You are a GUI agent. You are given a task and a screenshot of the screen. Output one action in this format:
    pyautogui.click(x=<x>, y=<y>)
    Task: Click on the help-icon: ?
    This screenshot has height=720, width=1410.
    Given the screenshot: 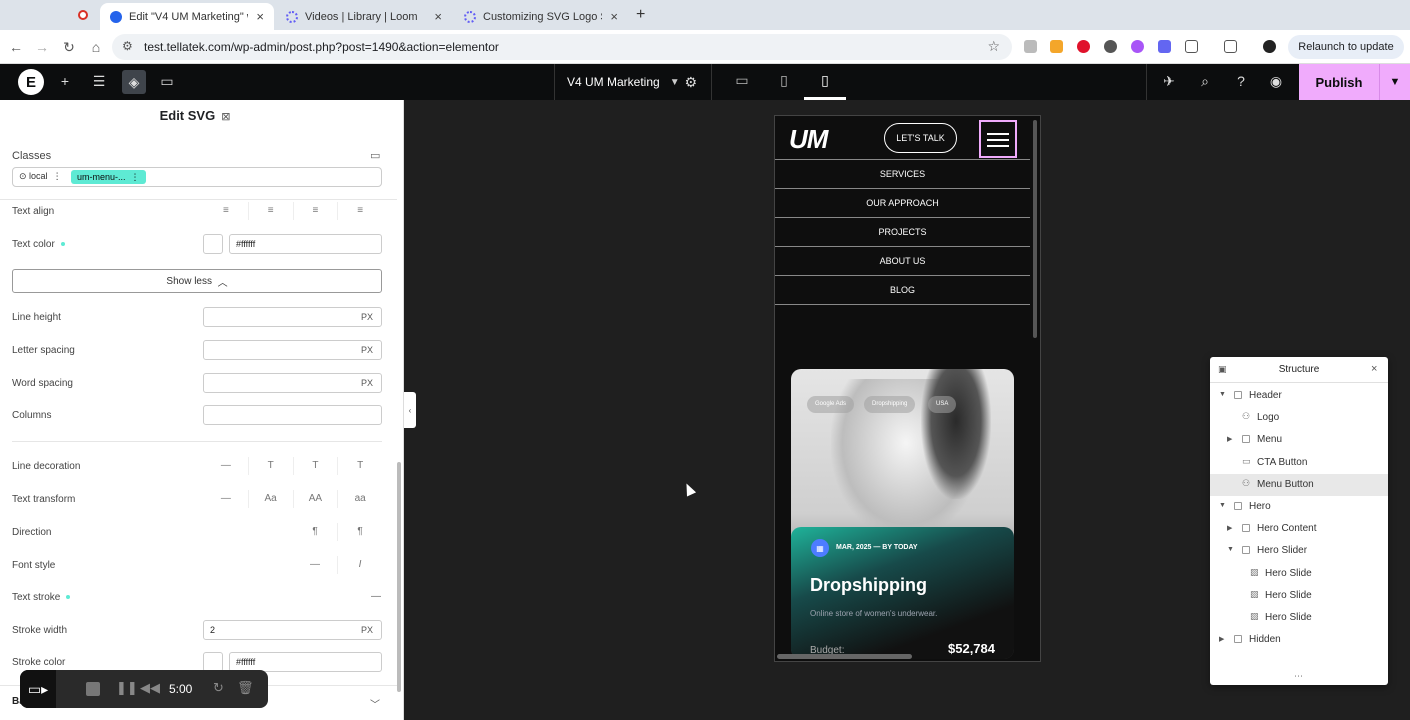 What is the action you would take?
    pyautogui.click(x=1241, y=81)
    